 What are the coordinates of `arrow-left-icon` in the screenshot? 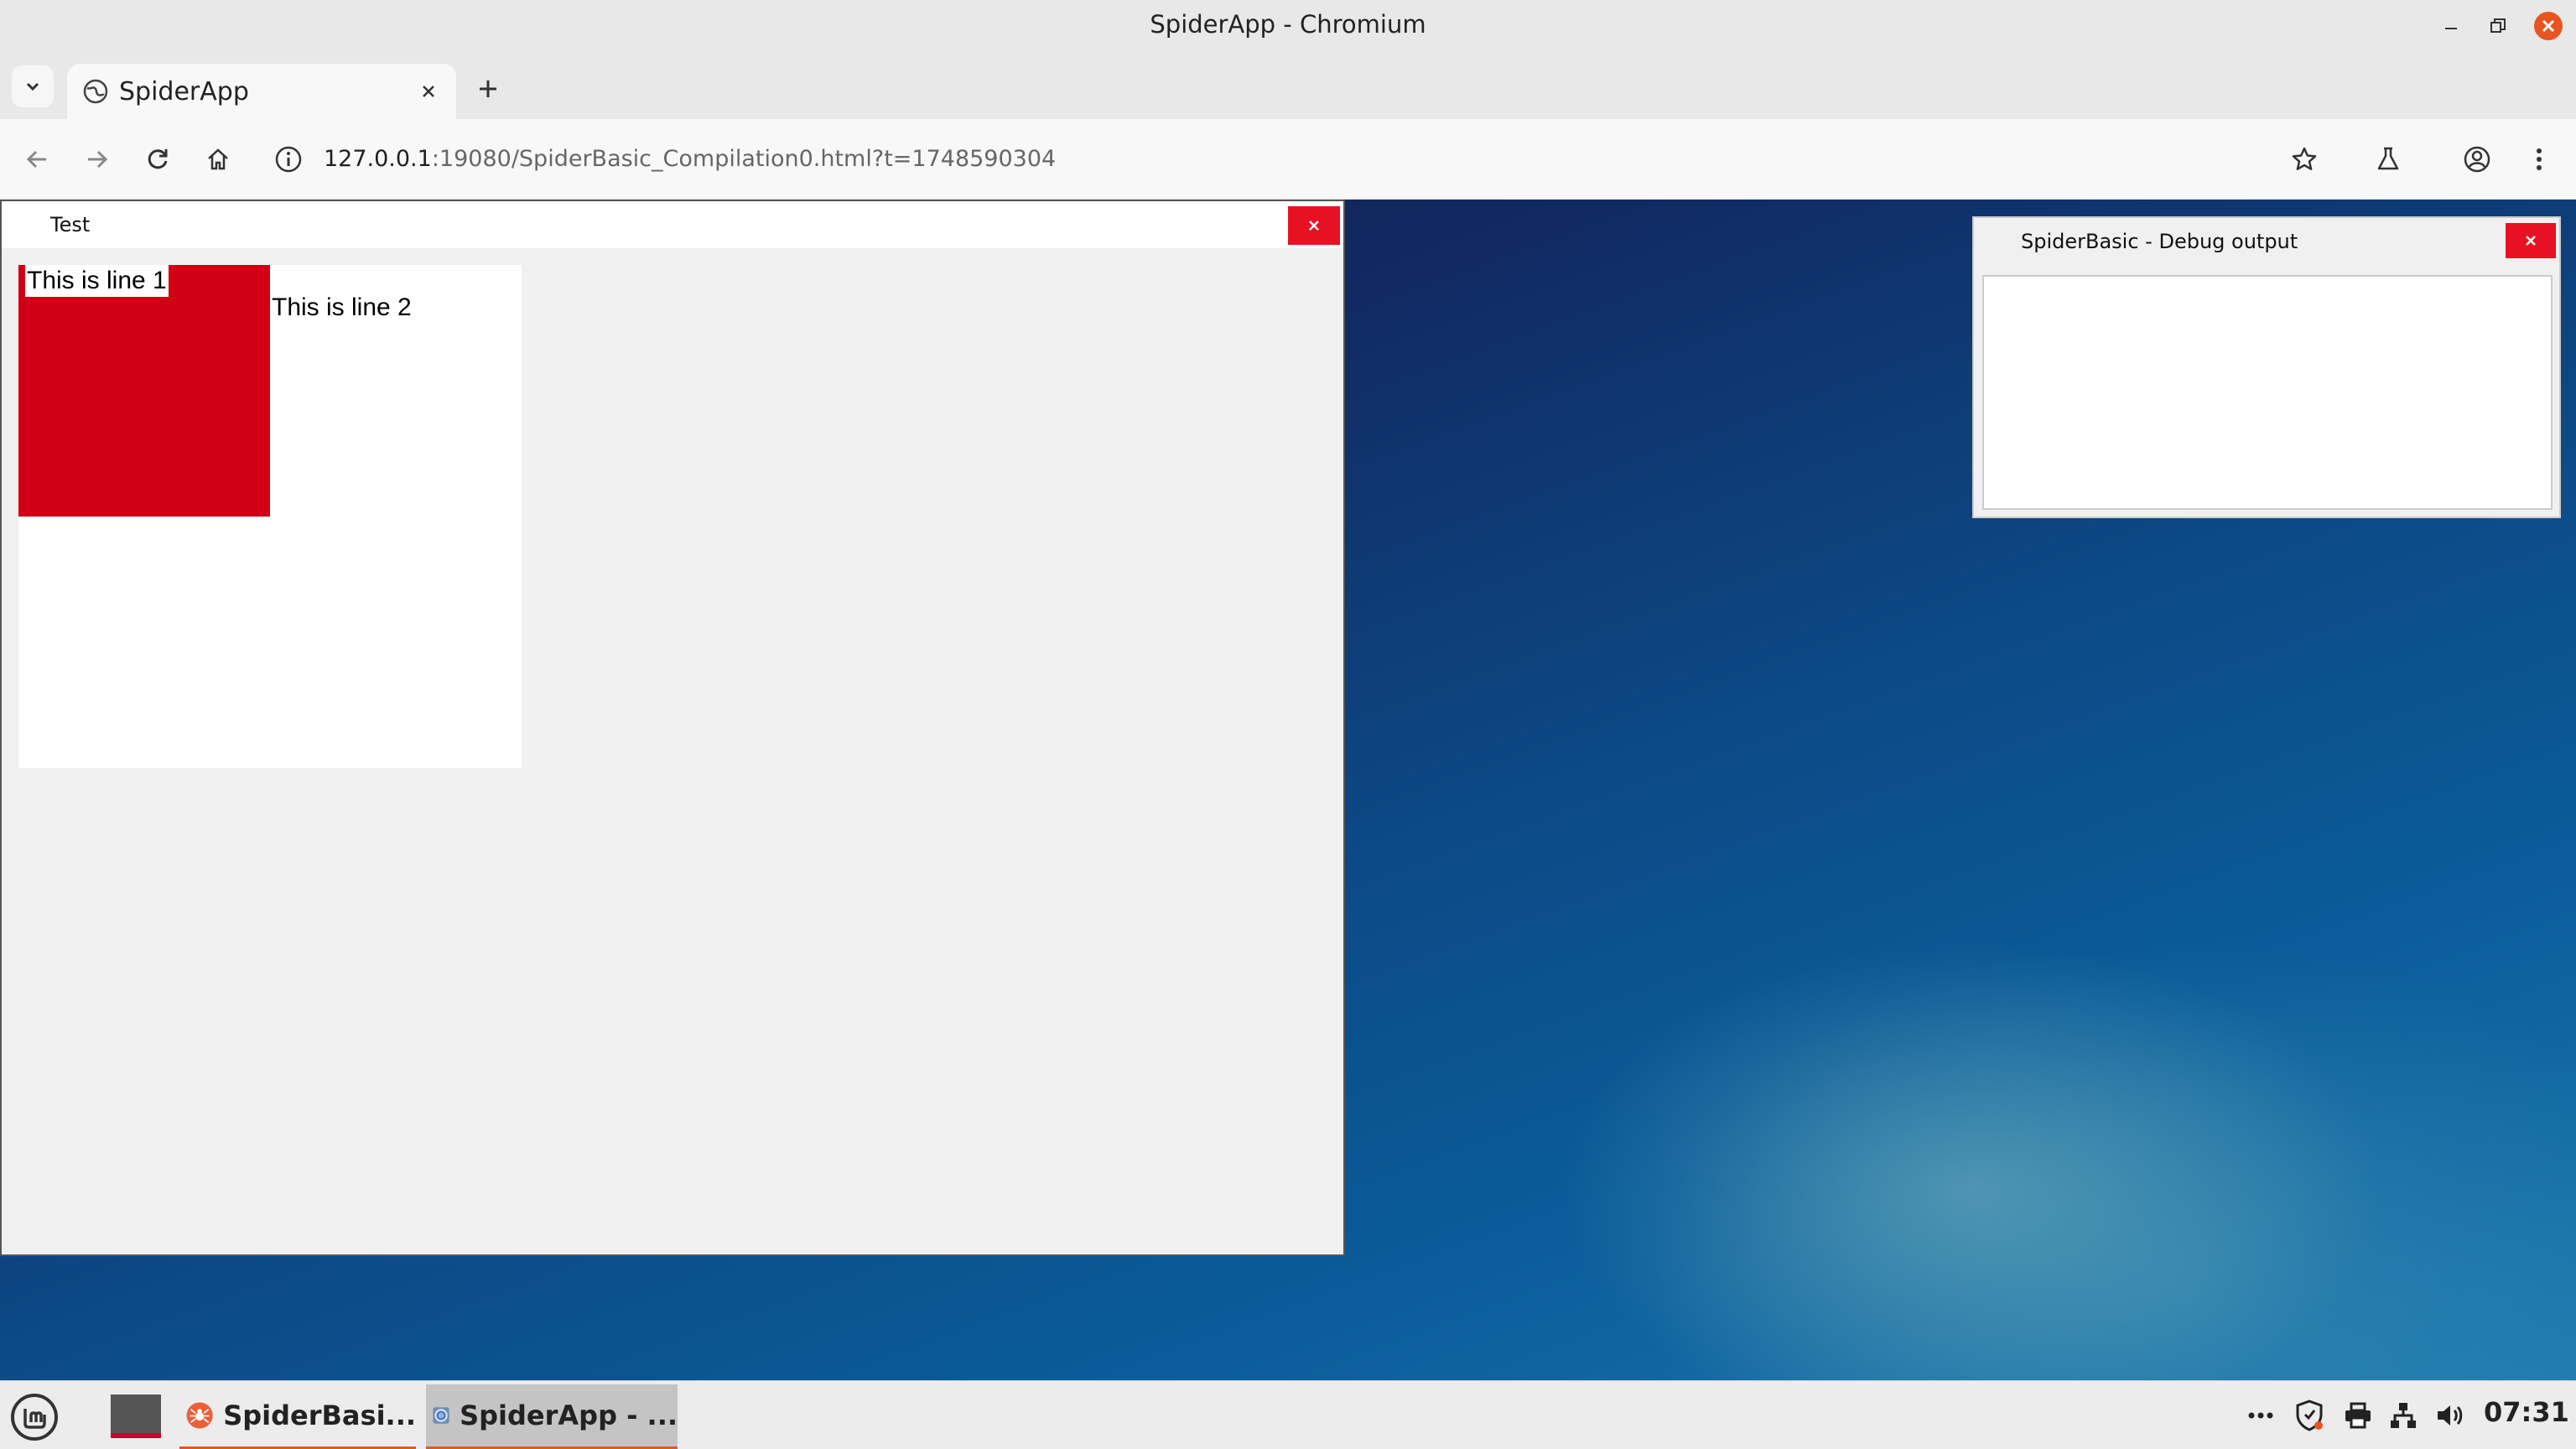 It's located at (36, 159).